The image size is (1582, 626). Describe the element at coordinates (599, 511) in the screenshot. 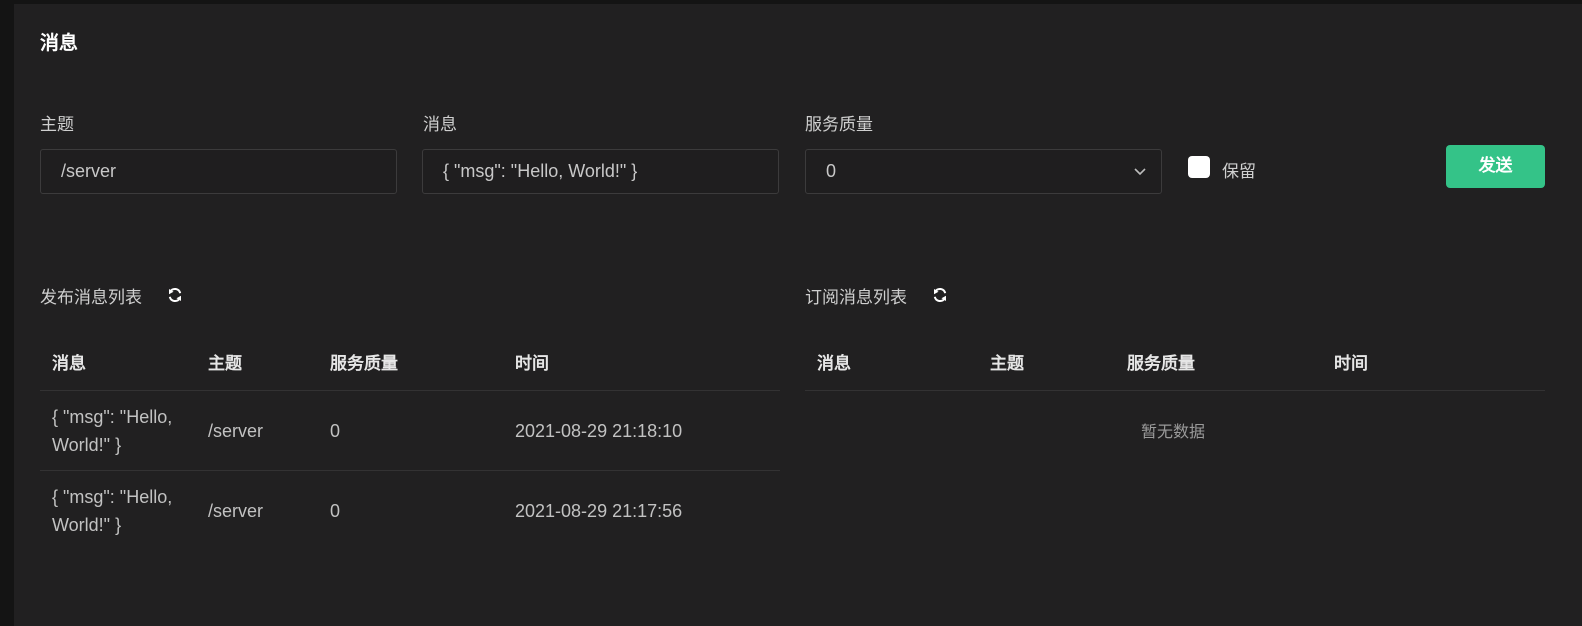

I see `cell-time: 2021-08-29 21:17:56` at that location.